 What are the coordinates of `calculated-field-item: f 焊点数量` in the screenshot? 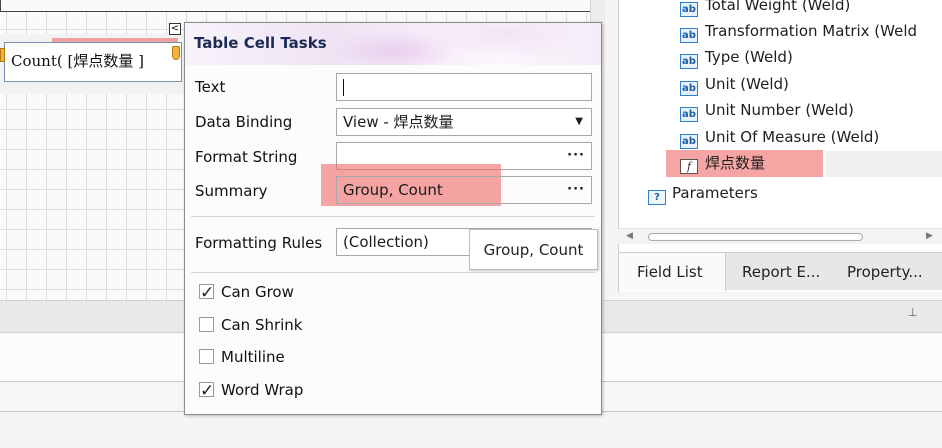 It's located at (722, 163).